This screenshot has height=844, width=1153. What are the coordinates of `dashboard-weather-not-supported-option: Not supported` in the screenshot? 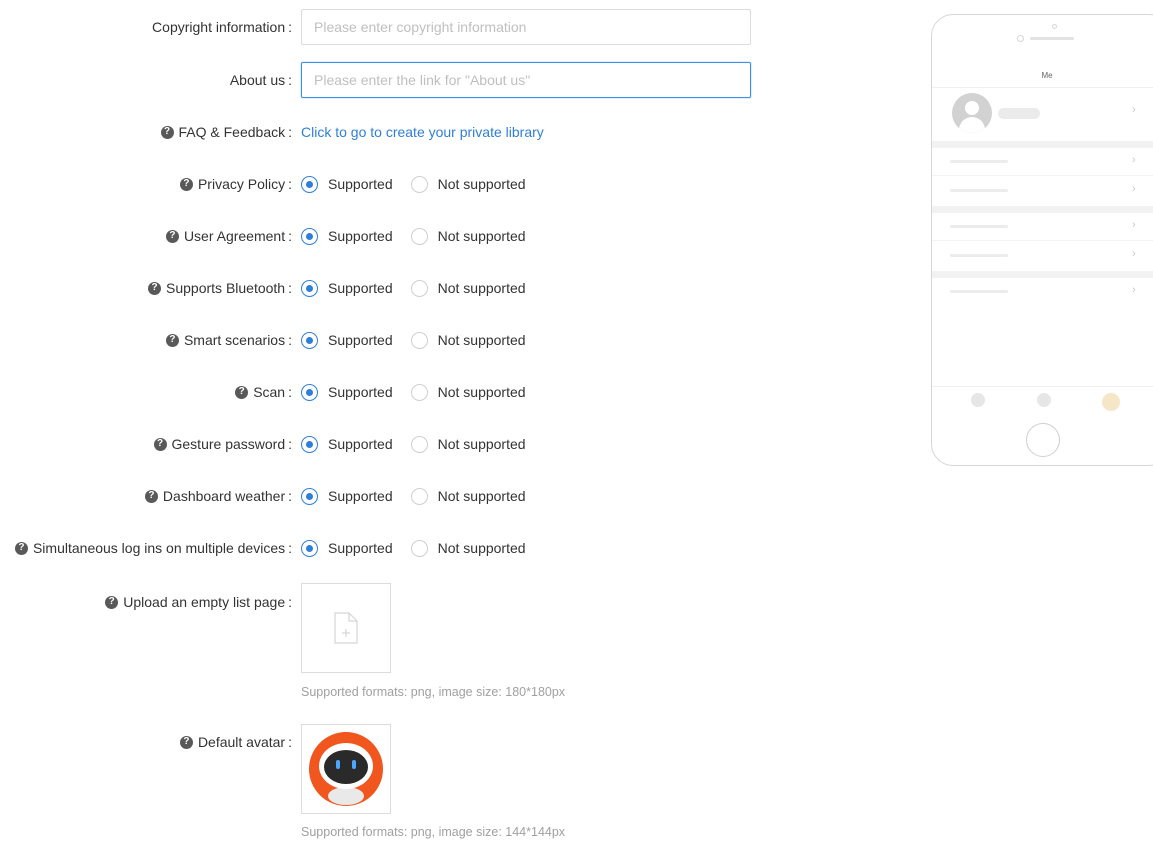 It's located at (468, 496).